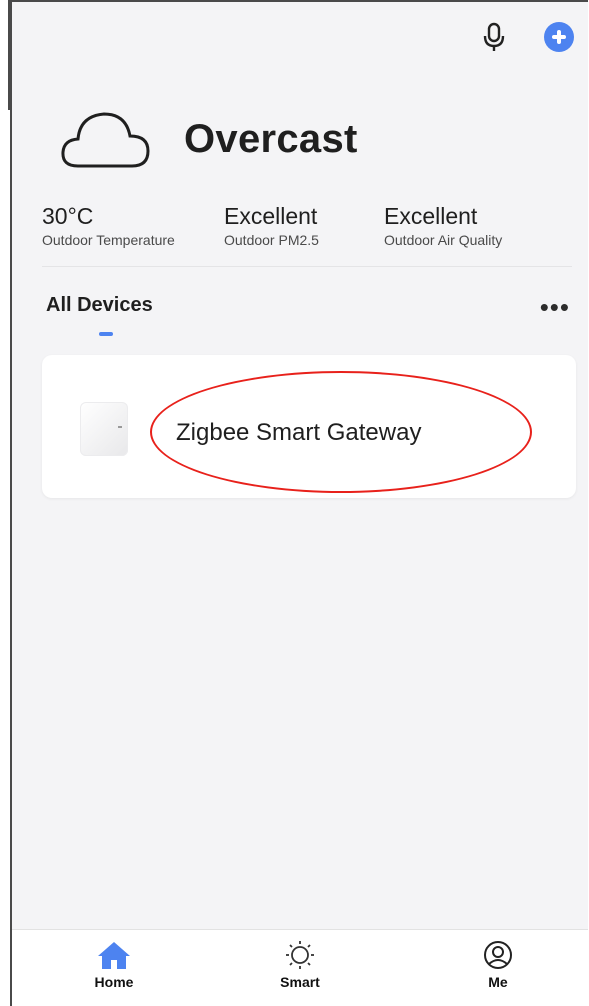 This screenshot has height=1006, width=589. Describe the element at coordinates (307, 266) in the screenshot. I see `section-divider` at that location.